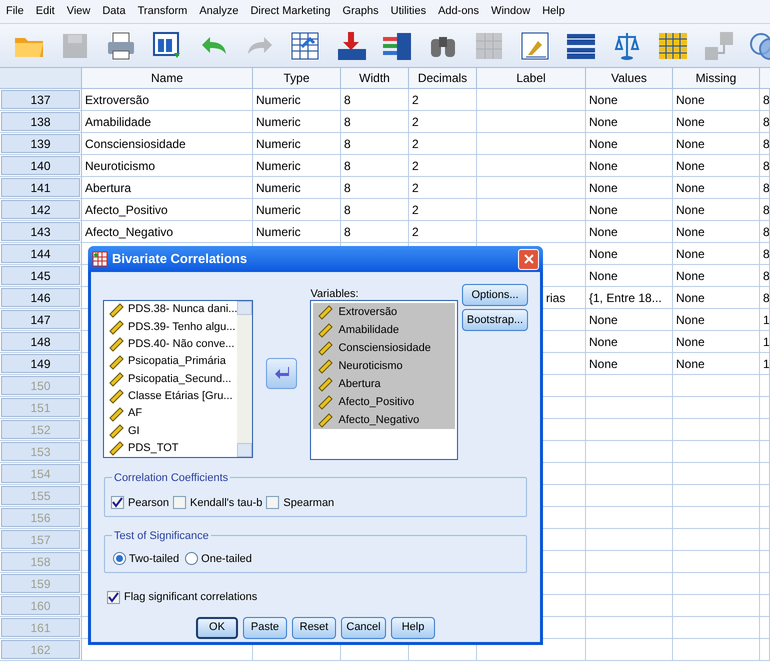 The width and height of the screenshot is (770, 662). Describe the element at coordinates (459, 11) in the screenshot. I see `menu-item: Add-ons` at that location.